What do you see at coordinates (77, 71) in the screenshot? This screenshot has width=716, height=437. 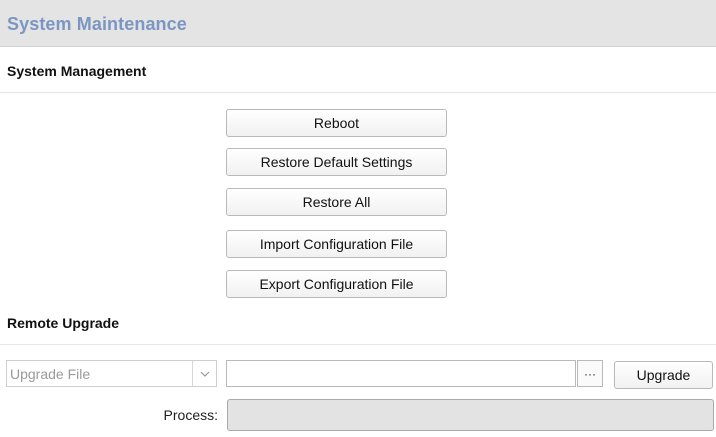 I see `system-management-heading: System Management` at bounding box center [77, 71].